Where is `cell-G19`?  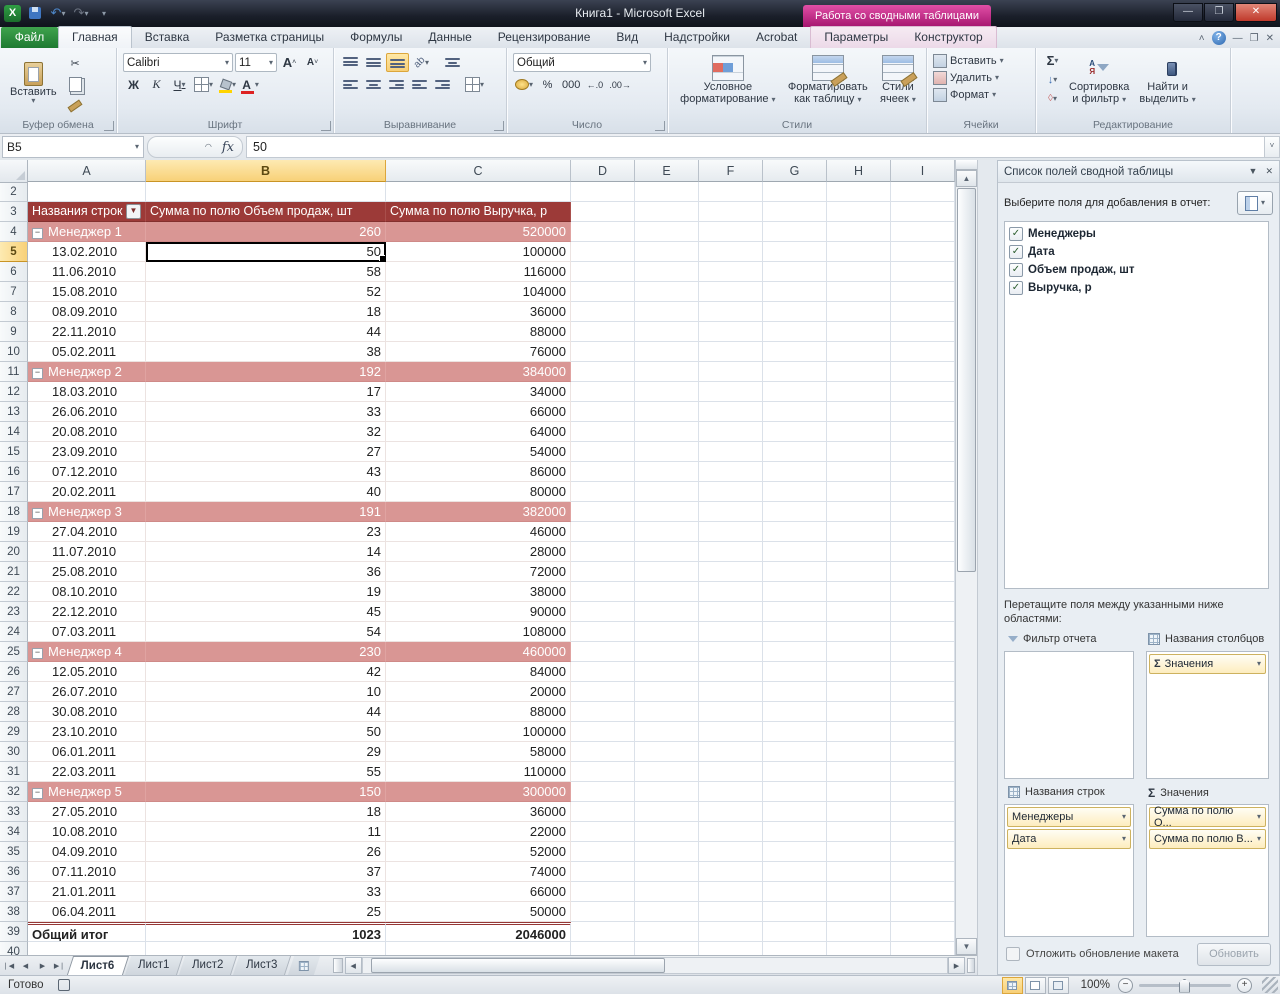 cell-G19 is located at coordinates (795, 532).